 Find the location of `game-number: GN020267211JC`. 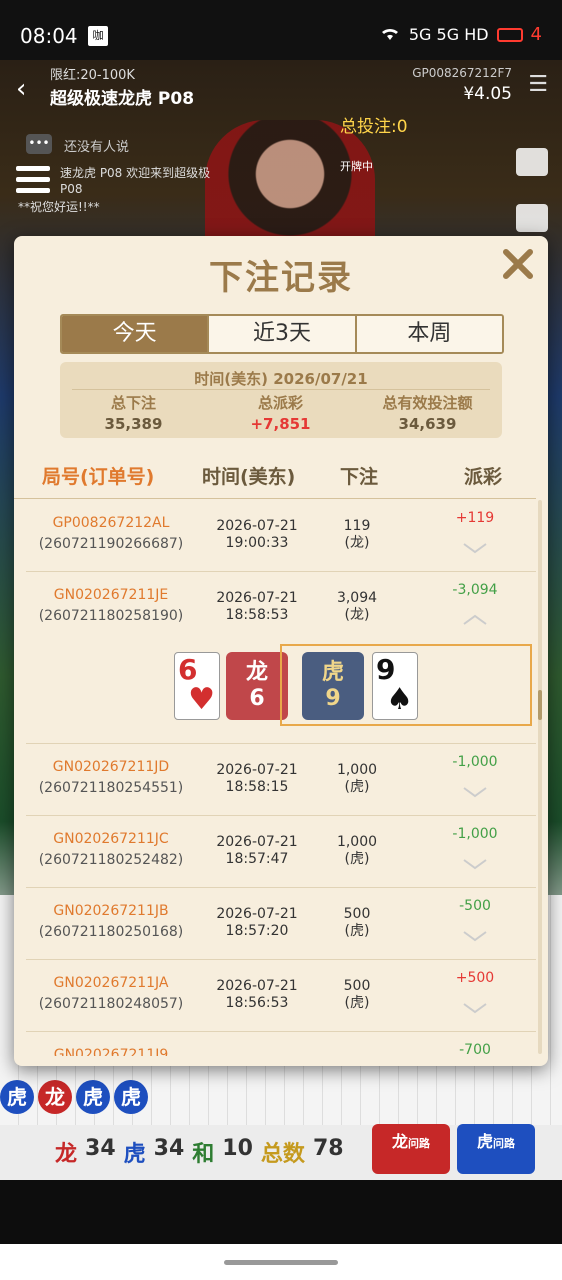

game-number: GN020267211JC is located at coordinates (111, 839).